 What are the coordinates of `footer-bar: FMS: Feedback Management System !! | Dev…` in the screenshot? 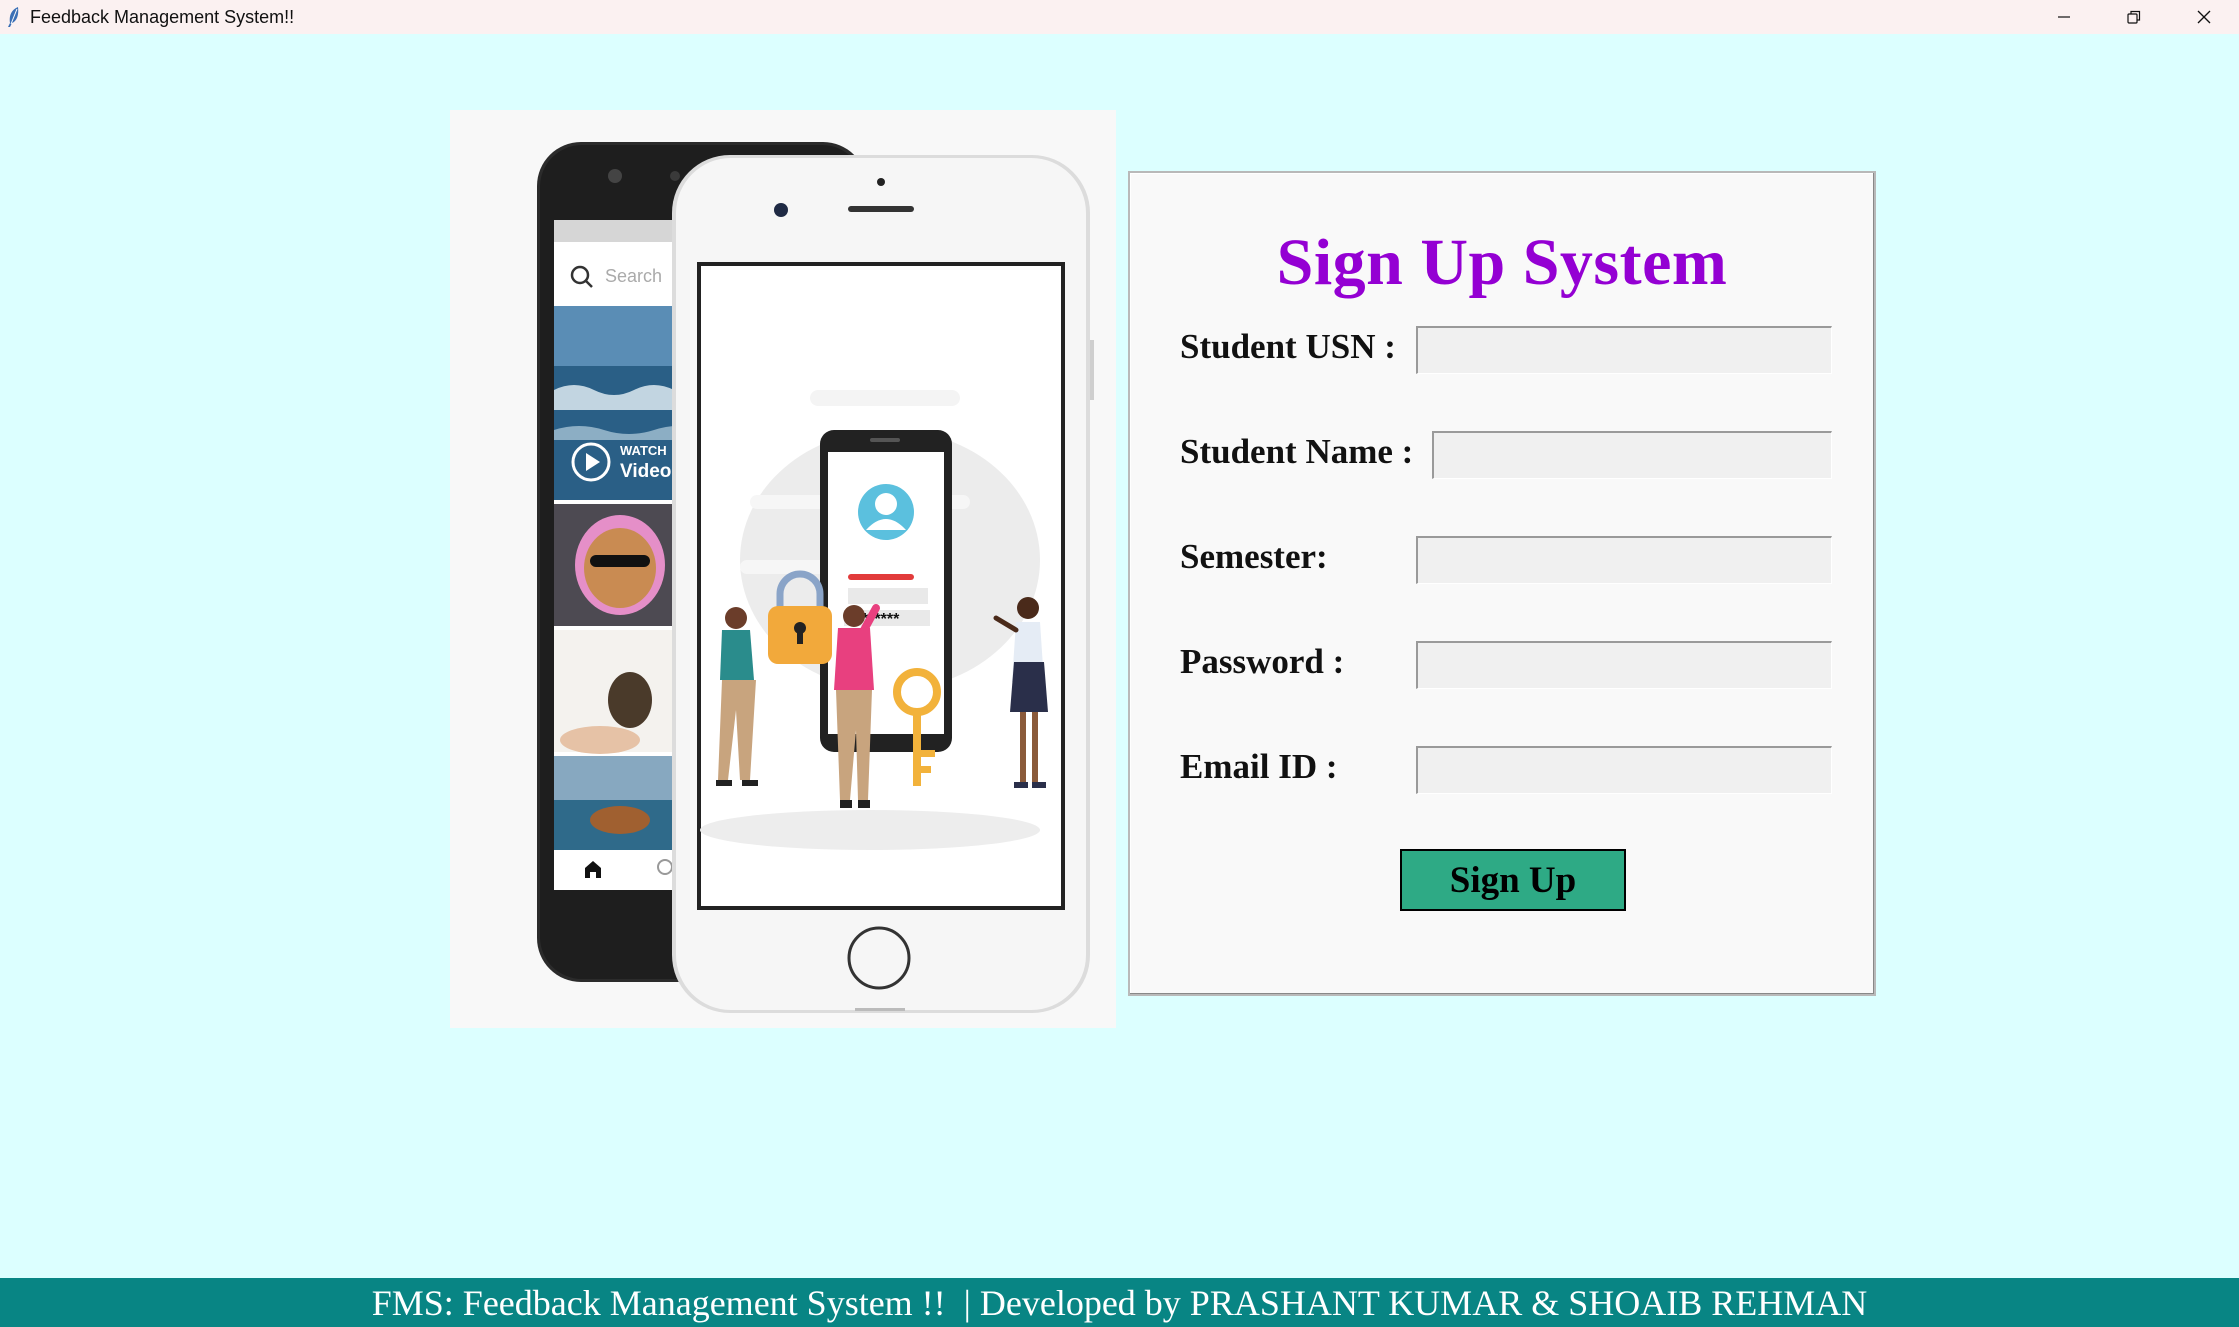 It's located at (1119, 1302).